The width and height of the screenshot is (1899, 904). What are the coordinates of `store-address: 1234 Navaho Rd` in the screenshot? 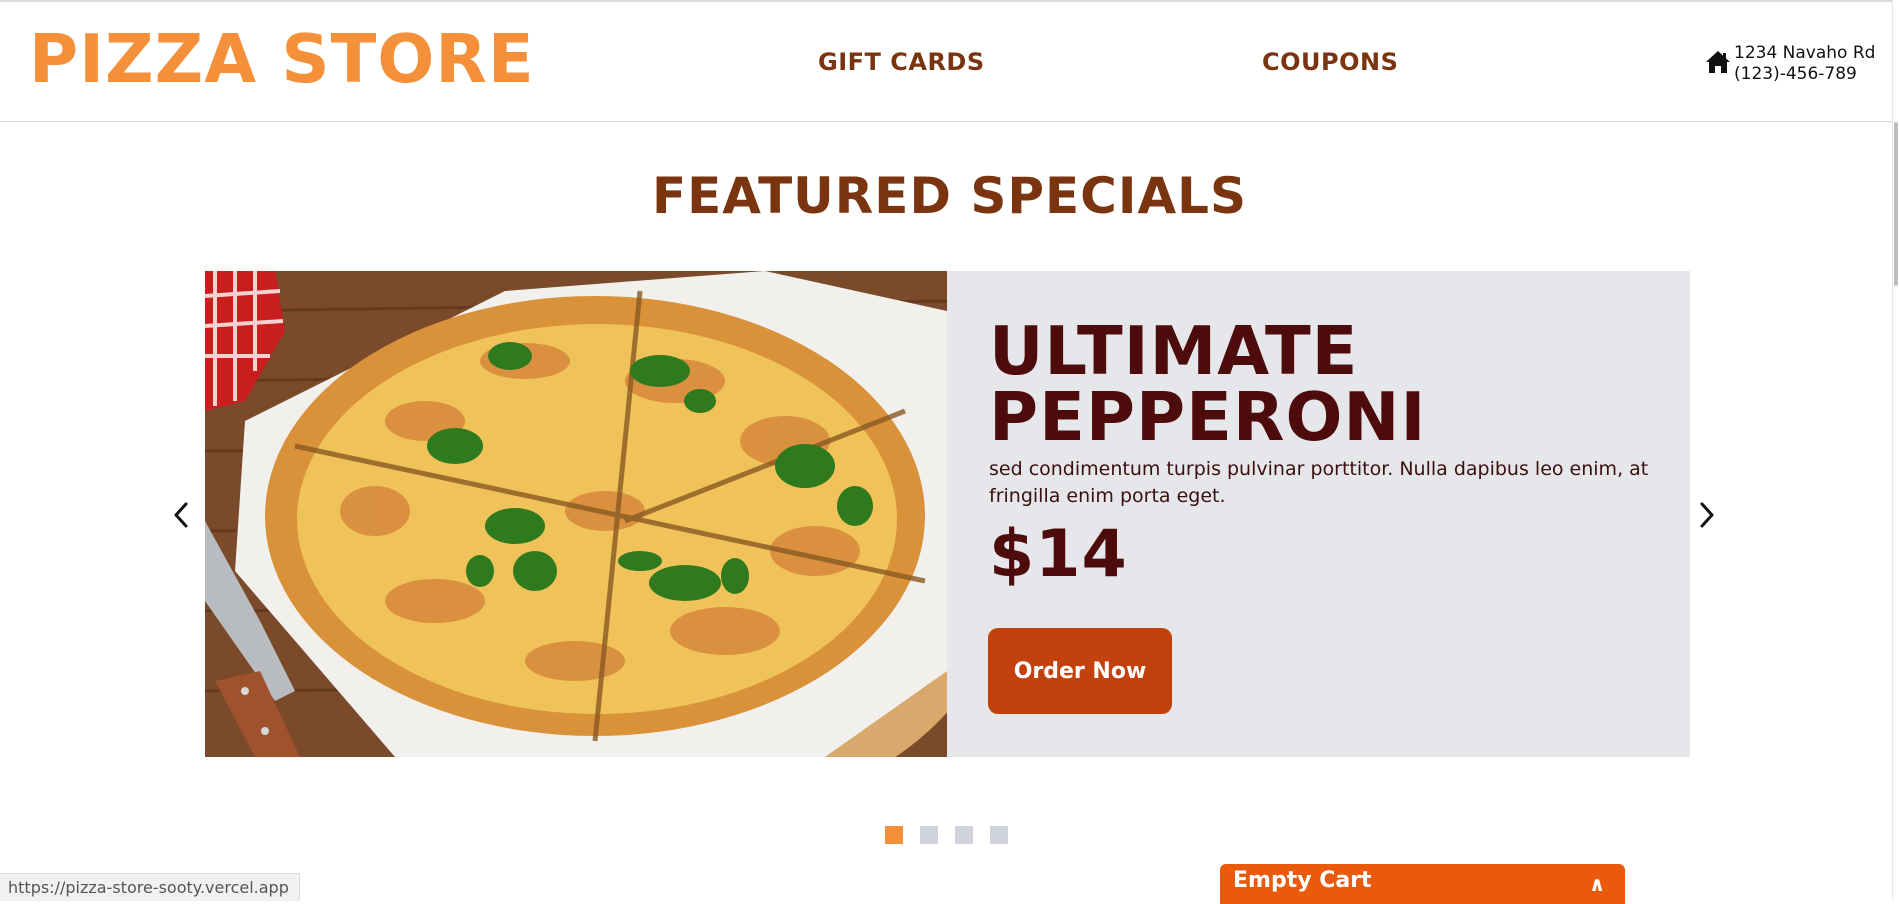 It's located at (1805, 53).